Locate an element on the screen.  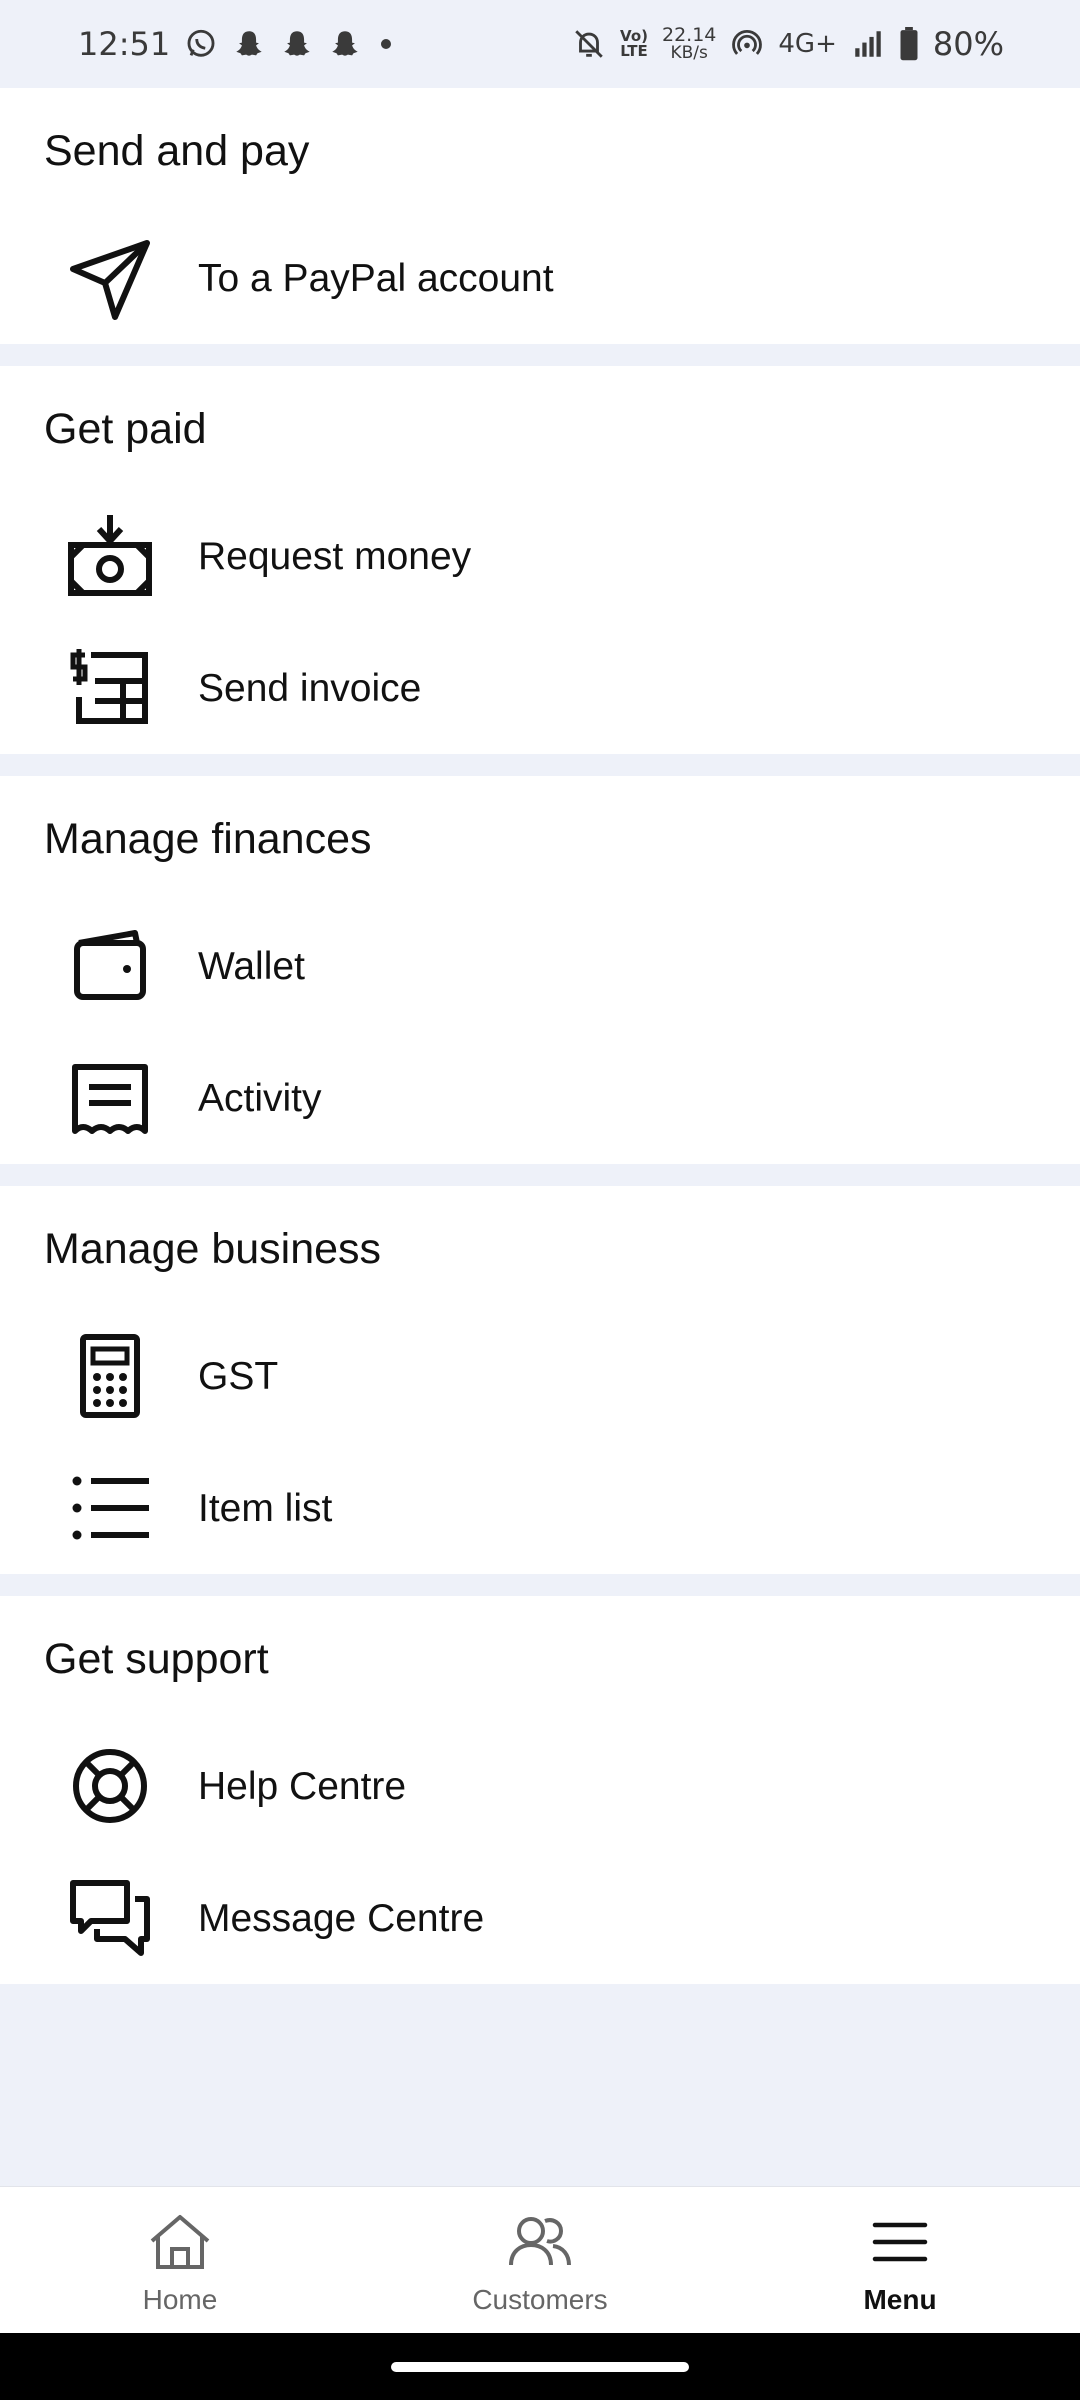
section-title-get-paid: Get paid is located at coordinates (125, 429).